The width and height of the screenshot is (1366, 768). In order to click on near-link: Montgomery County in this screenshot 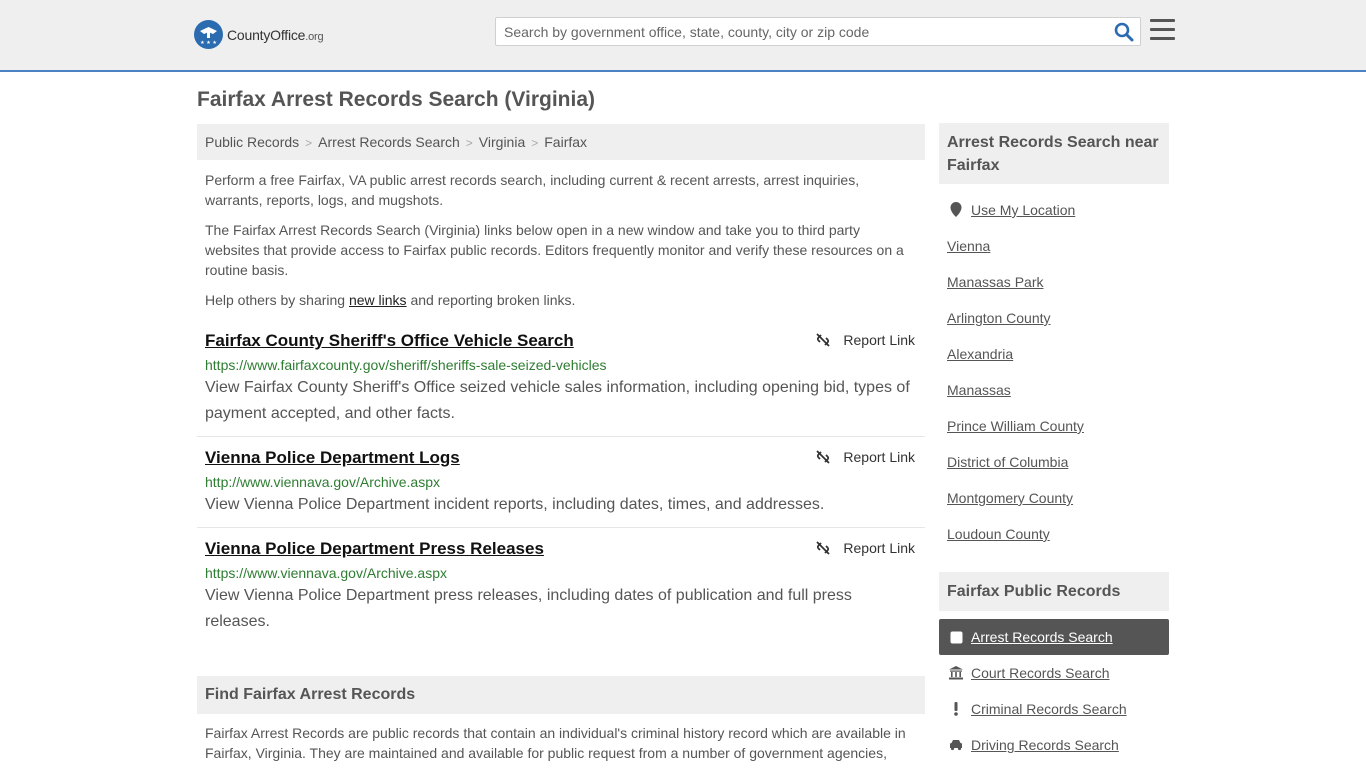, I will do `click(1010, 498)`.